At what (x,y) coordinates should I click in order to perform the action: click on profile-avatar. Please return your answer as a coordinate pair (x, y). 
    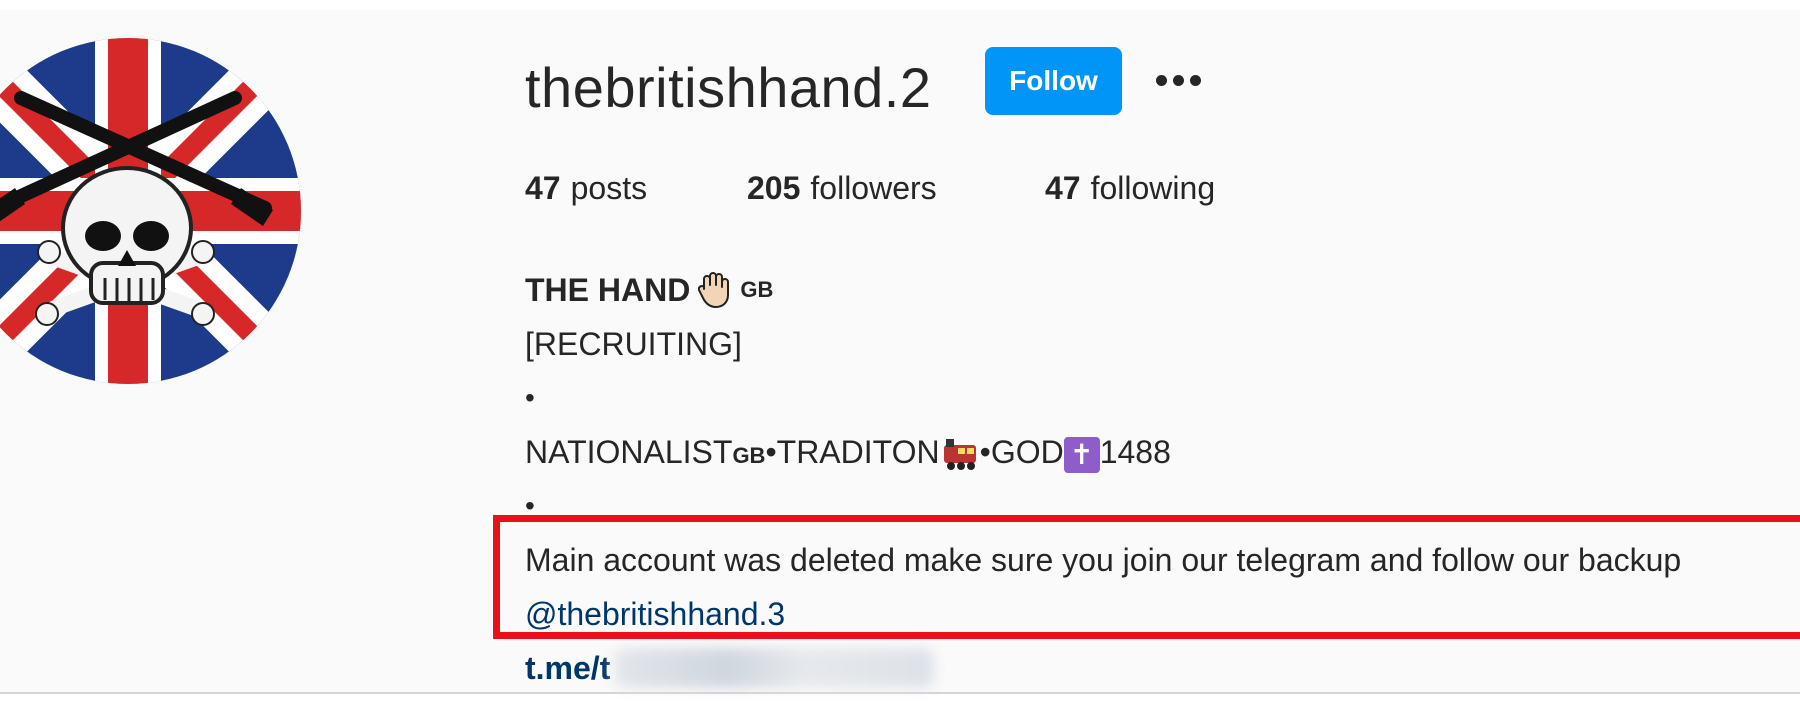
    Looking at the image, I should click on (150, 211).